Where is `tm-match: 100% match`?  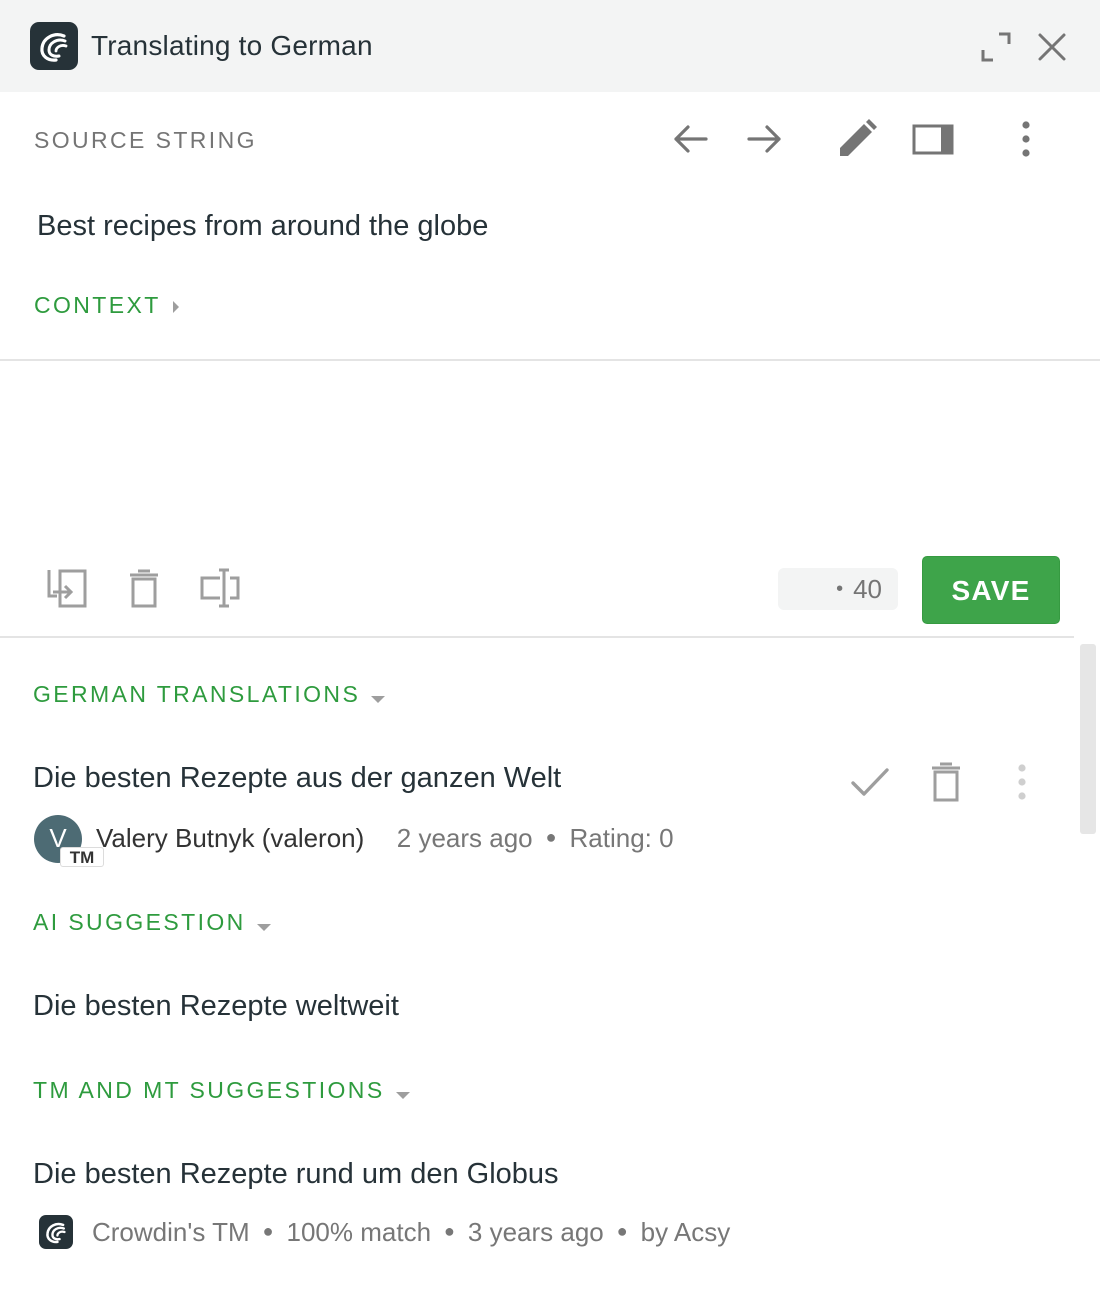 tm-match: 100% match is located at coordinates (359, 1232).